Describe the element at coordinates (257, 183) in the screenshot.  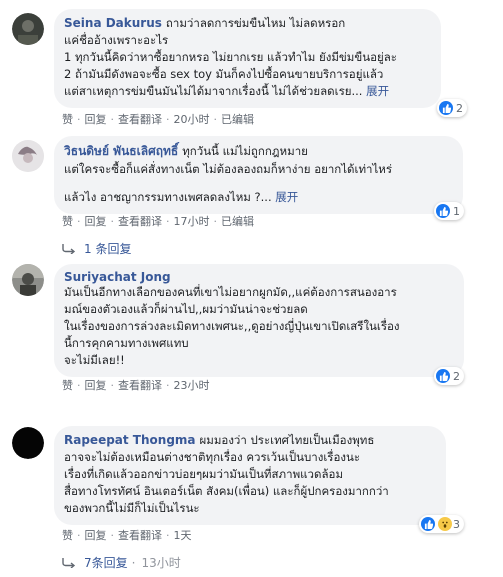
I see `comment-text` at that location.